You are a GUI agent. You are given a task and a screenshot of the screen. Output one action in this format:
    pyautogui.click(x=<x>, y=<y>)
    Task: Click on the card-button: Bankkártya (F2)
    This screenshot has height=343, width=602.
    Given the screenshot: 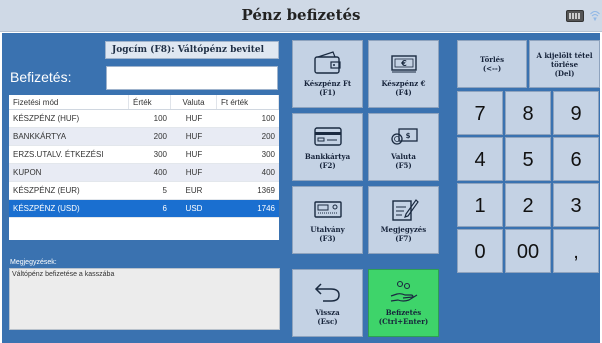 What is the action you would take?
    pyautogui.click(x=327, y=147)
    